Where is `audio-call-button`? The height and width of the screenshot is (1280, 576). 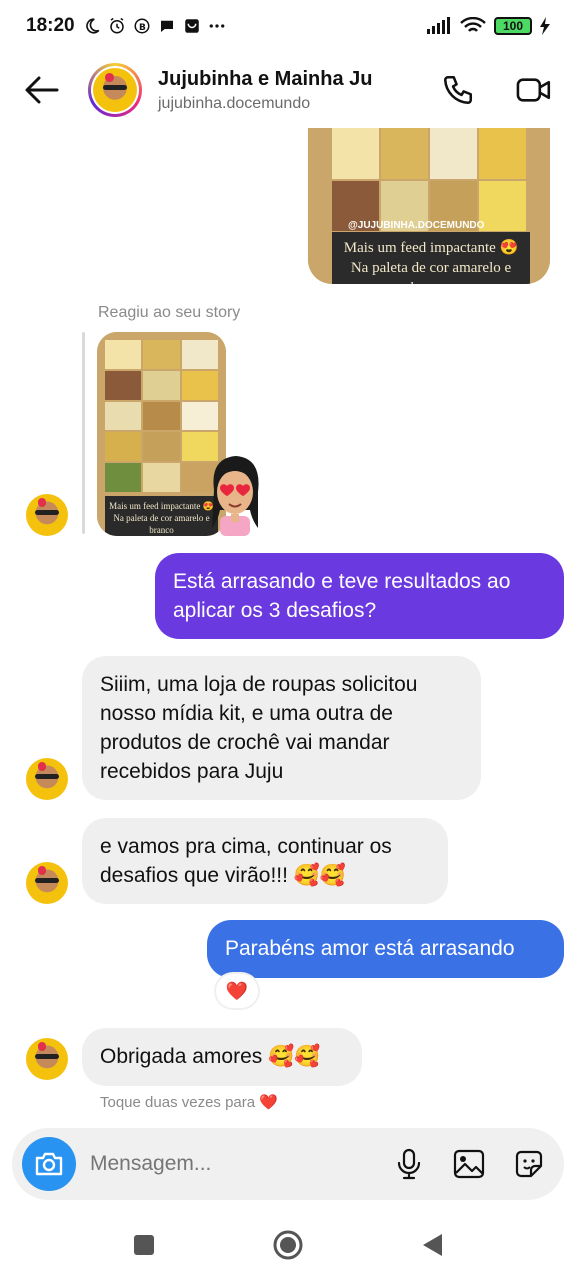 audio-call-button is located at coordinates (458, 90).